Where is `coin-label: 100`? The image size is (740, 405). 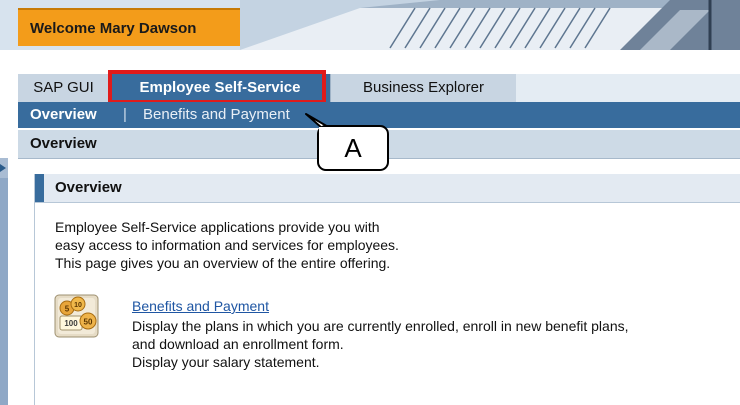
coin-label: 100 is located at coordinates (71, 323).